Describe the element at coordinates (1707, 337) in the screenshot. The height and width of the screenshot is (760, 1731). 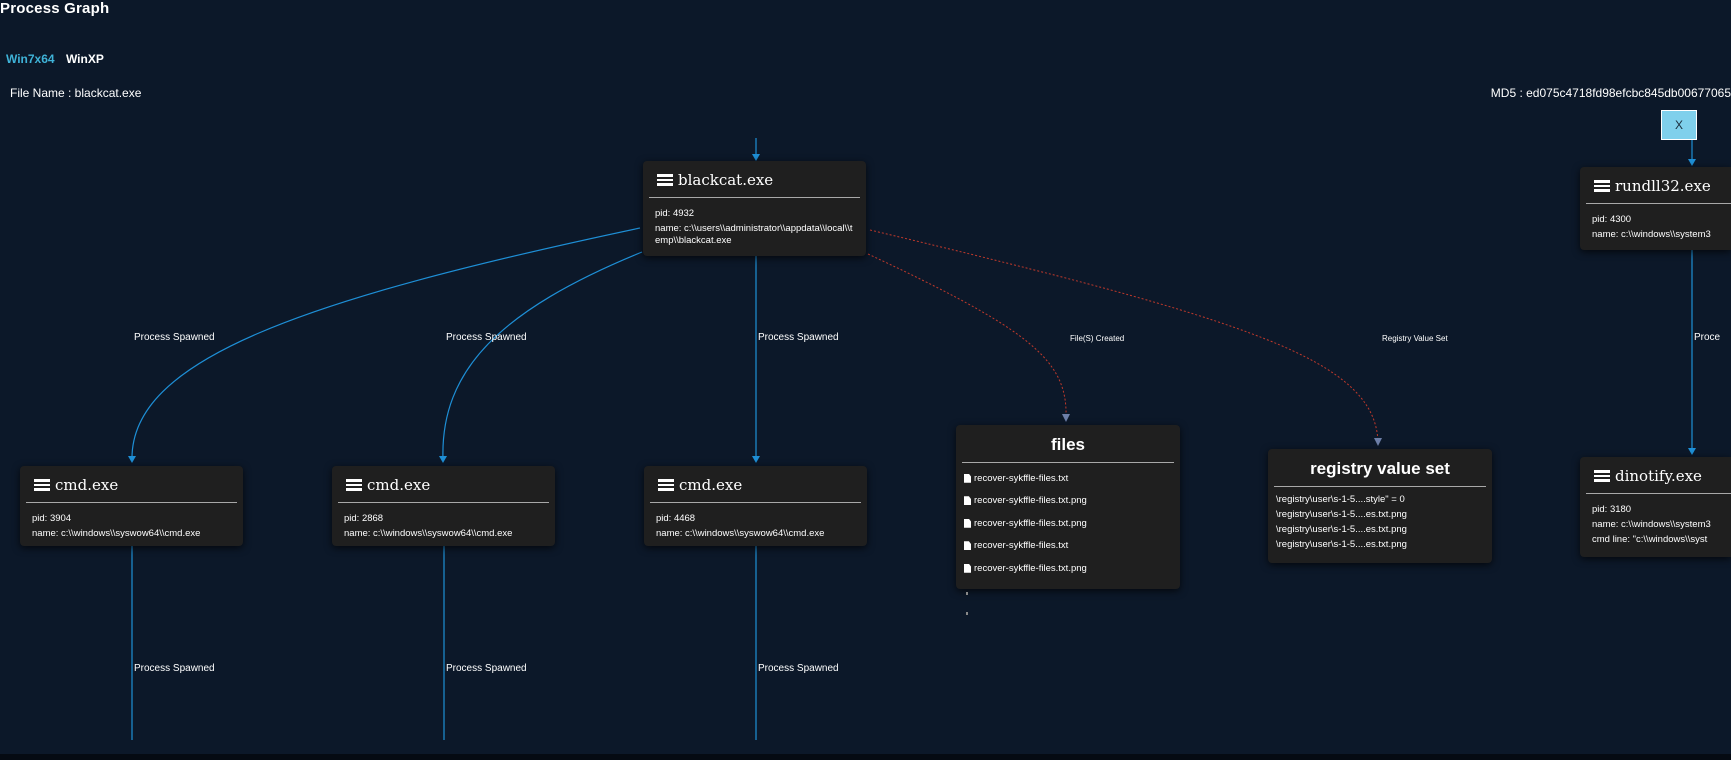
I see `edge-label-proce: Proce` at that location.